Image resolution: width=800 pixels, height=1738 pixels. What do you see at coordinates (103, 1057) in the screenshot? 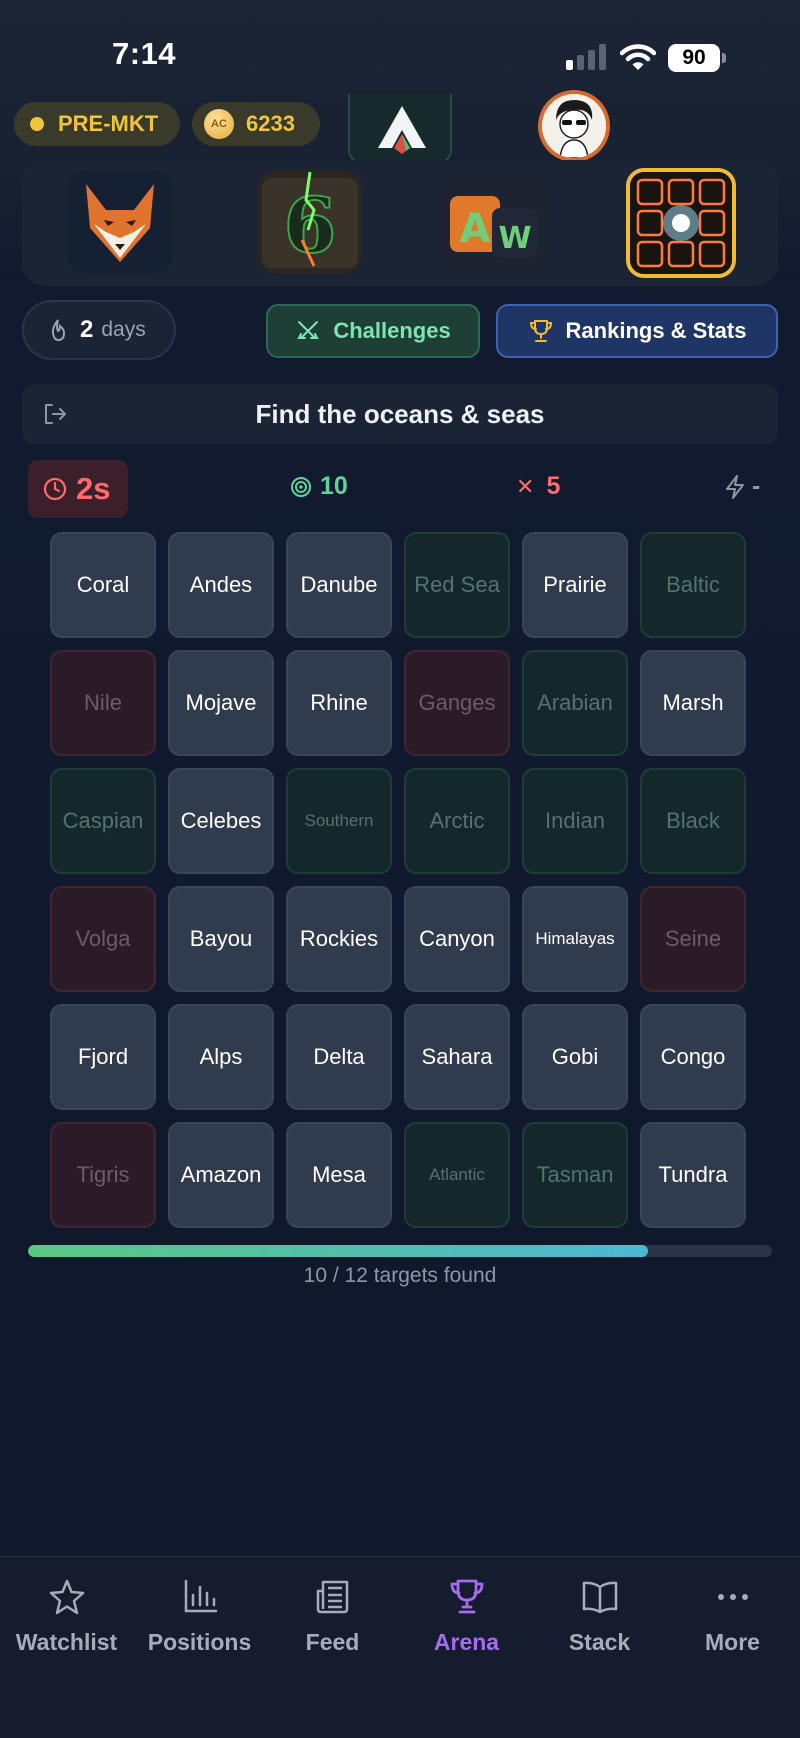
I see `grid-cell: Fjord` at bounding box center [103, 1057].